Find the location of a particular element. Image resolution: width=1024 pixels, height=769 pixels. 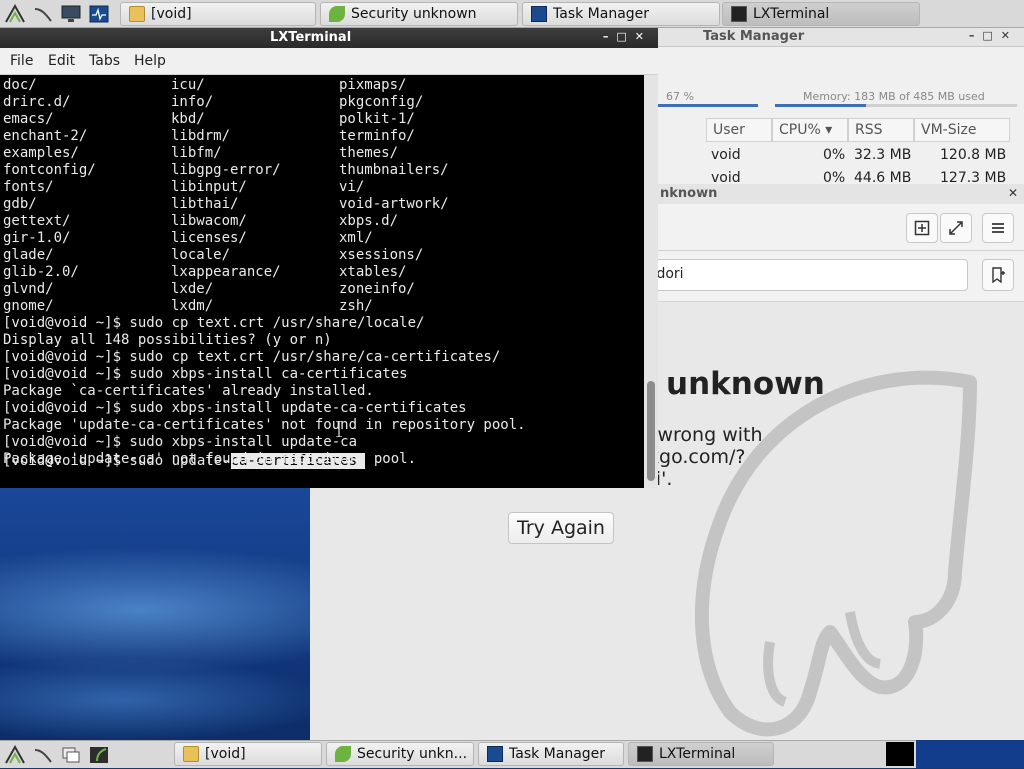

close-icon: ✕ is located at coordinates (1013, 193).